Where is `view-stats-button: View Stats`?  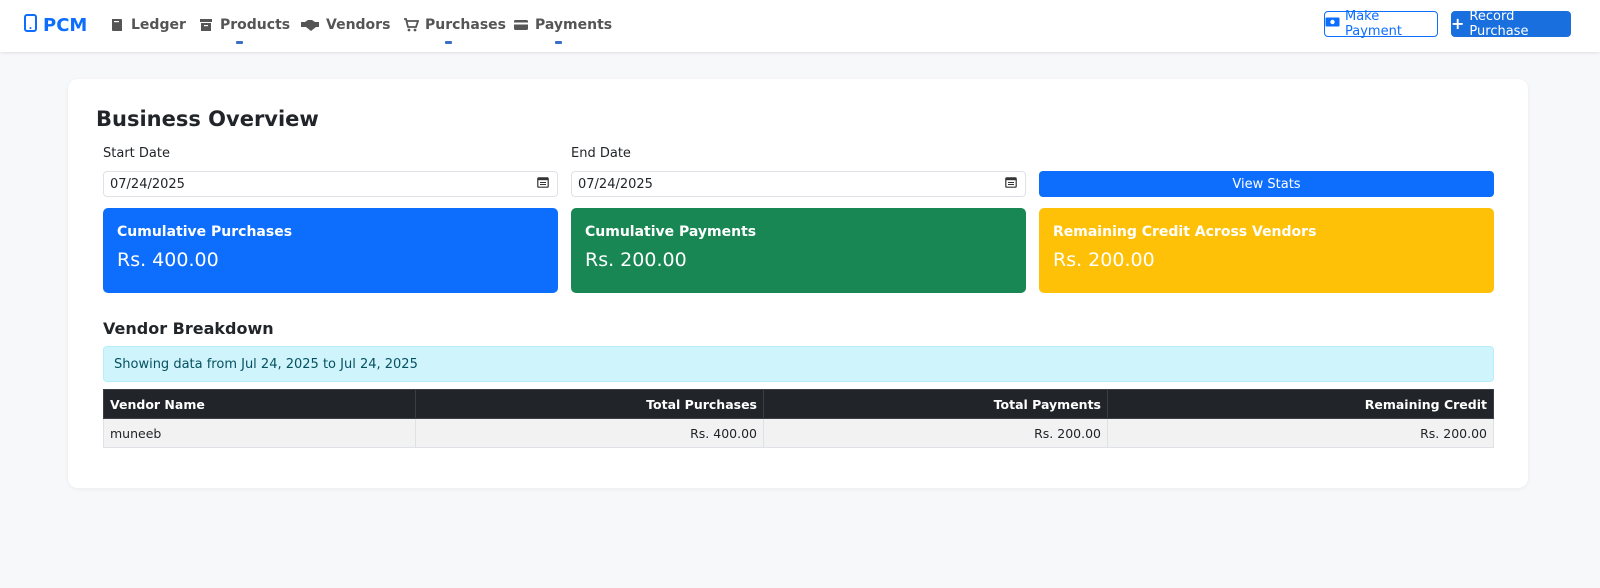 view-stats-button: View Stats is located at coordinates (1266, 184).